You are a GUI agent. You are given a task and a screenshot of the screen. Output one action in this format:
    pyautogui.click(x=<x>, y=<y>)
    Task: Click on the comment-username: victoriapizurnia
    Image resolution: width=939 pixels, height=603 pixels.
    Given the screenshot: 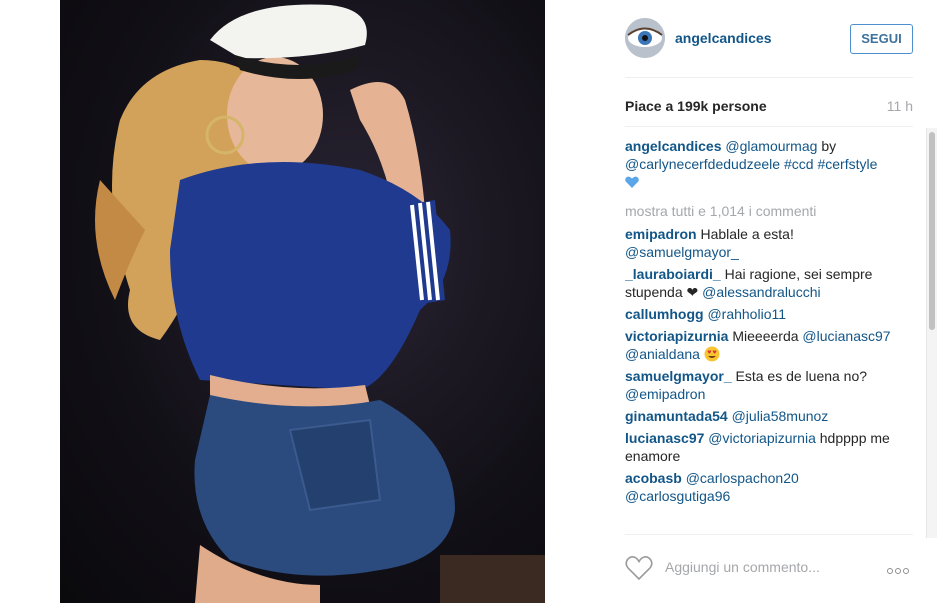 What is the action you would take?
    pyautogui.click(x=676, y=336)
    